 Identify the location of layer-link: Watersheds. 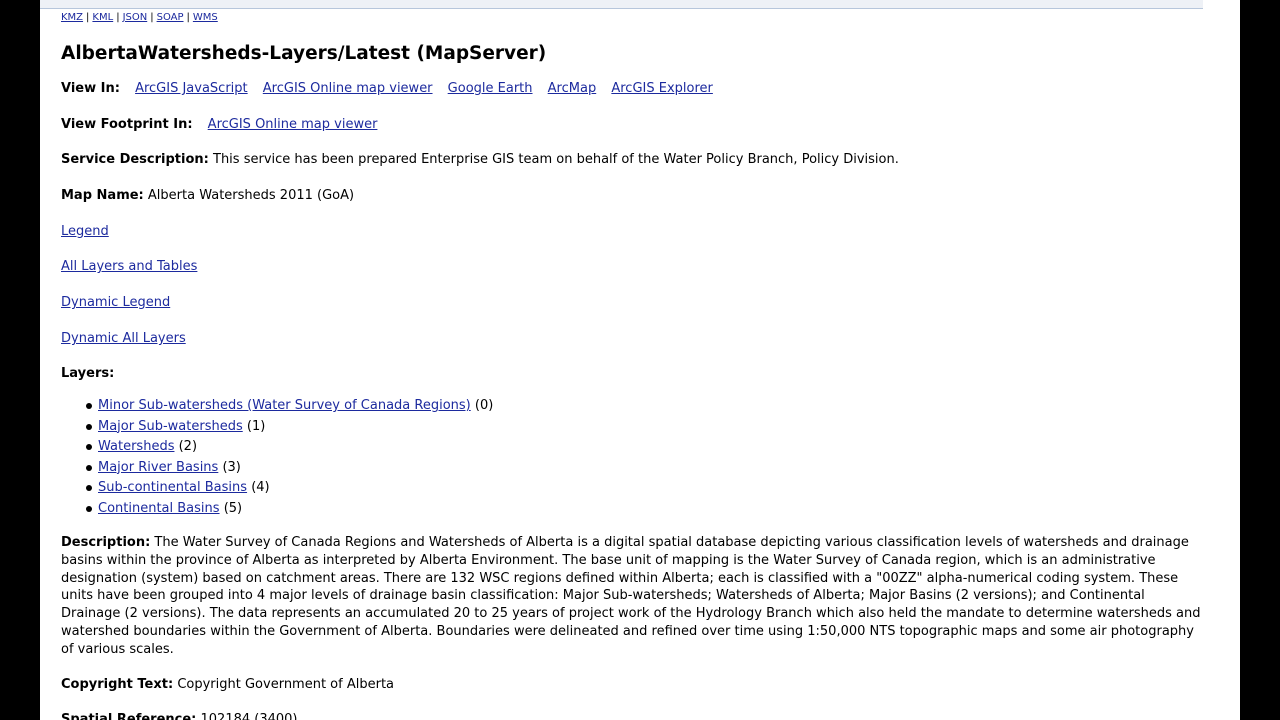
(136, 446).